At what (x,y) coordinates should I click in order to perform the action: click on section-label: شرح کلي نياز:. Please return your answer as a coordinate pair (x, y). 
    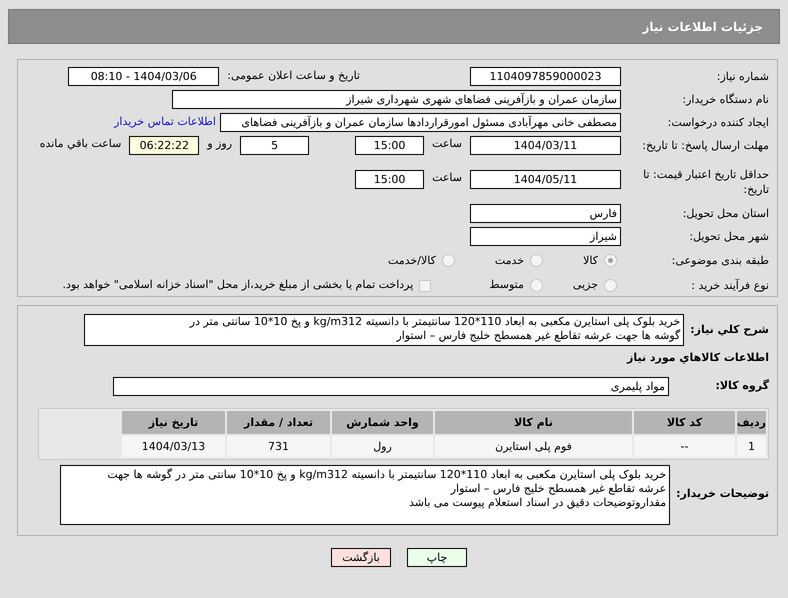
    Looking at the image, I should click on (729, 330).